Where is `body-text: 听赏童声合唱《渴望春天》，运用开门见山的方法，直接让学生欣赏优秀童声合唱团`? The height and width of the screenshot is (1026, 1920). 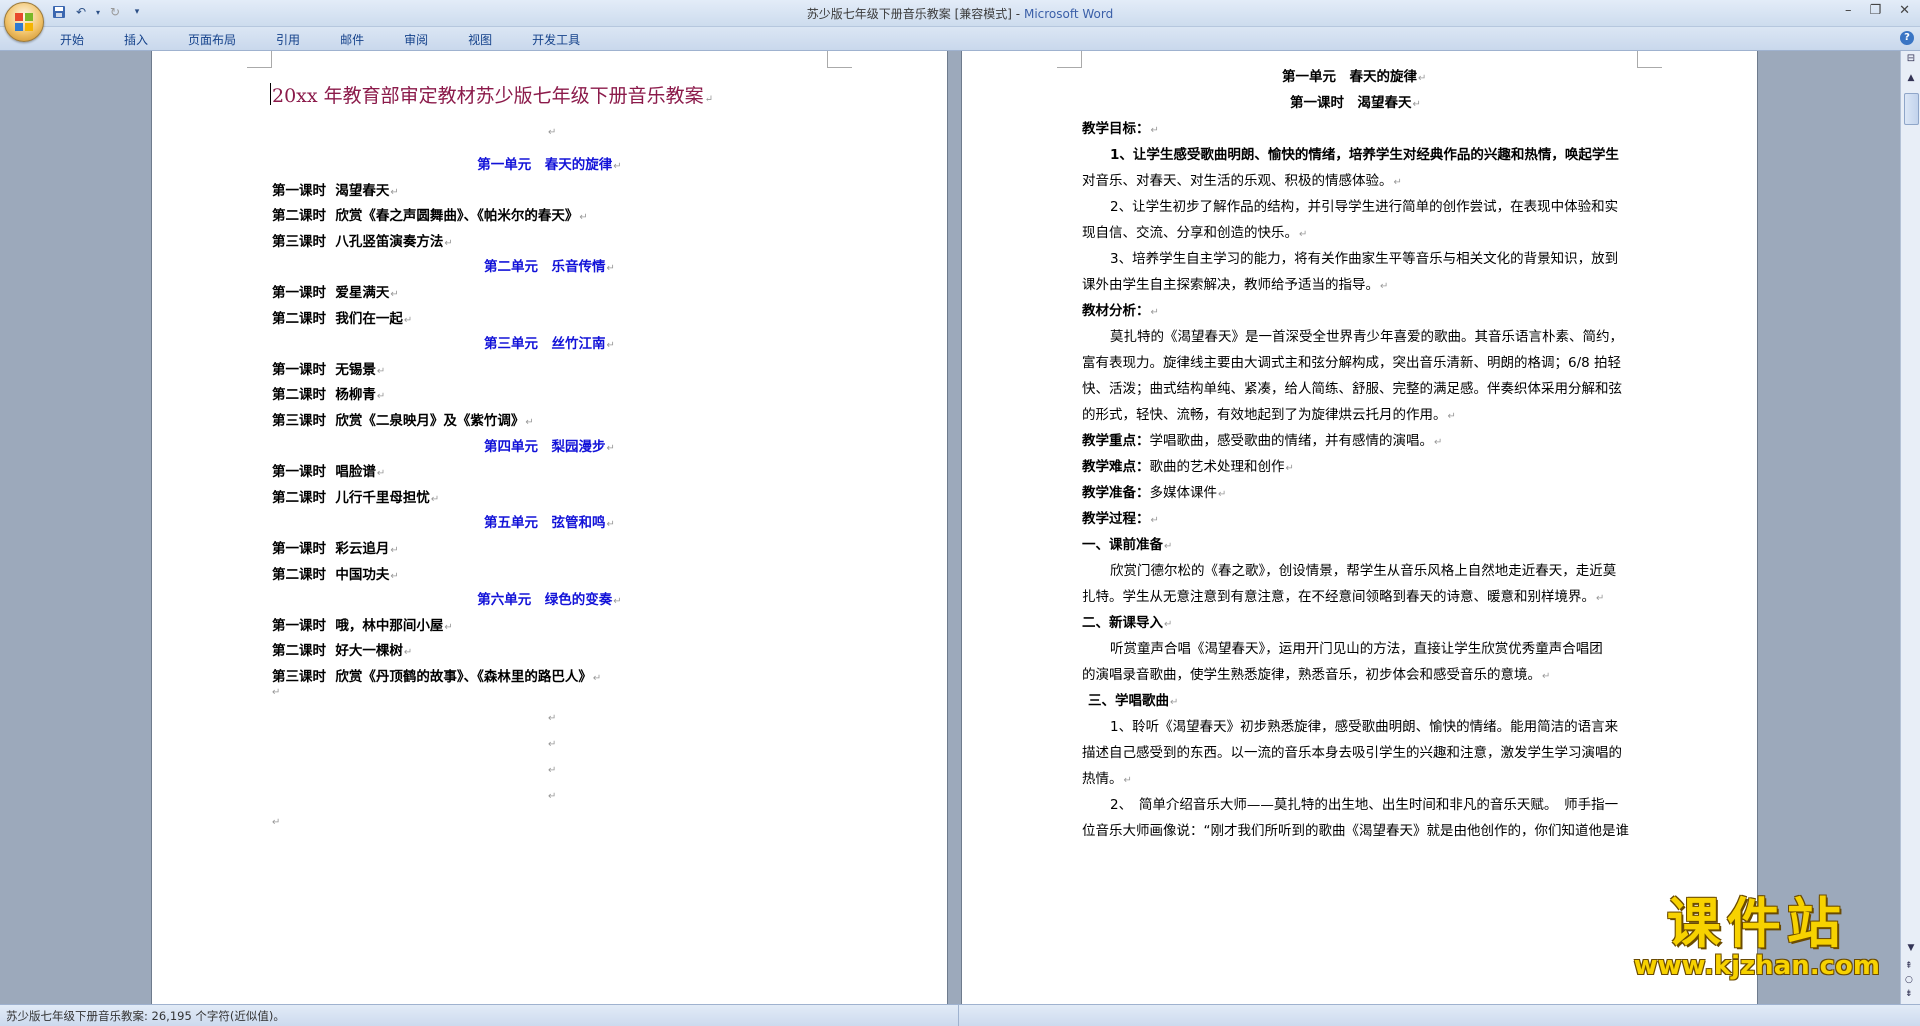
body-text: 听赏童声合唱《渴望春天》，运用开门见山的方法，直接让学生欣赏优秀童声合唱团 is located at coordinates (1356, 649).